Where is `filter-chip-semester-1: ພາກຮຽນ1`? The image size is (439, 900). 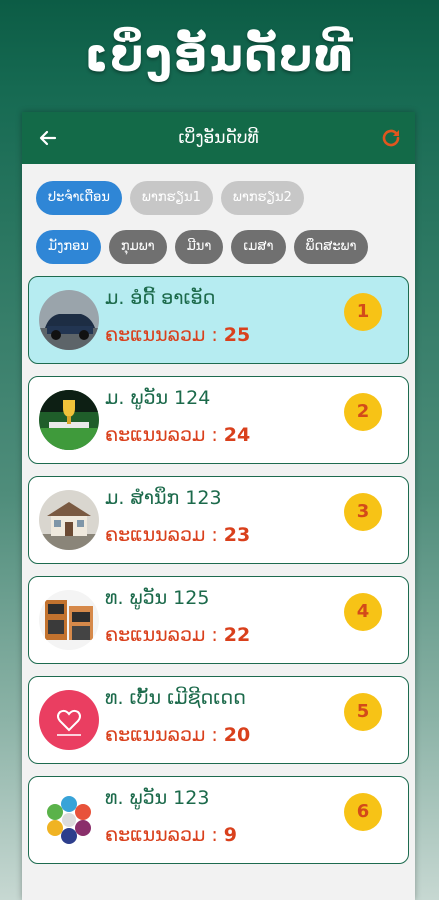
filter-chip-semester-1: ພາກຮຽນ1 is located at coordinates (171, 198).